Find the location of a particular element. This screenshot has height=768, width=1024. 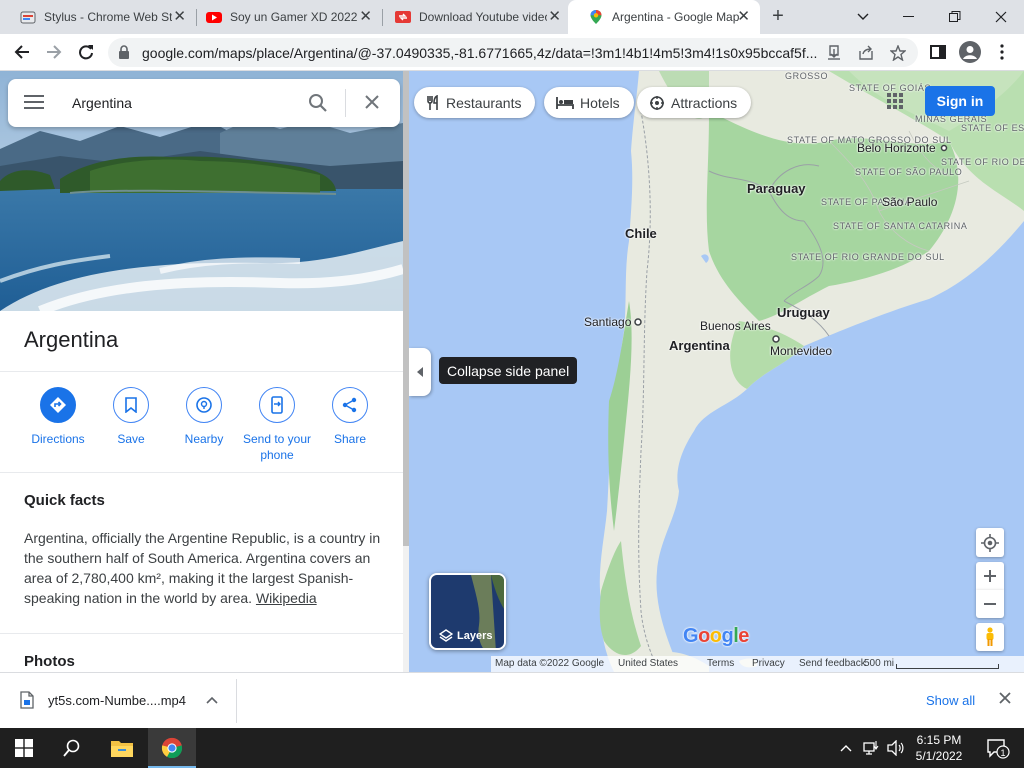

speaker-icon is located at coordinates (895, 748).